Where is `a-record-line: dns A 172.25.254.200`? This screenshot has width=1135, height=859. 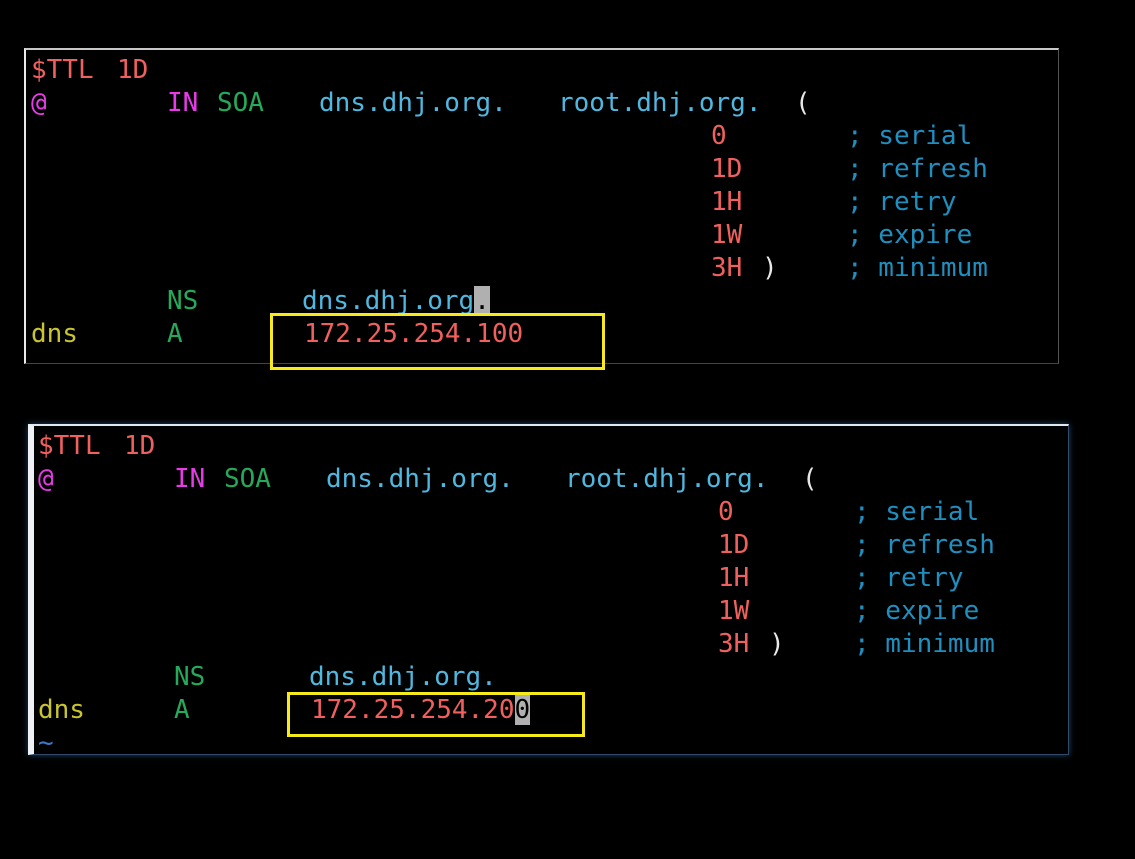 a-record-line: dns A 172.25.254.200 is located at coordinates (282, 710).